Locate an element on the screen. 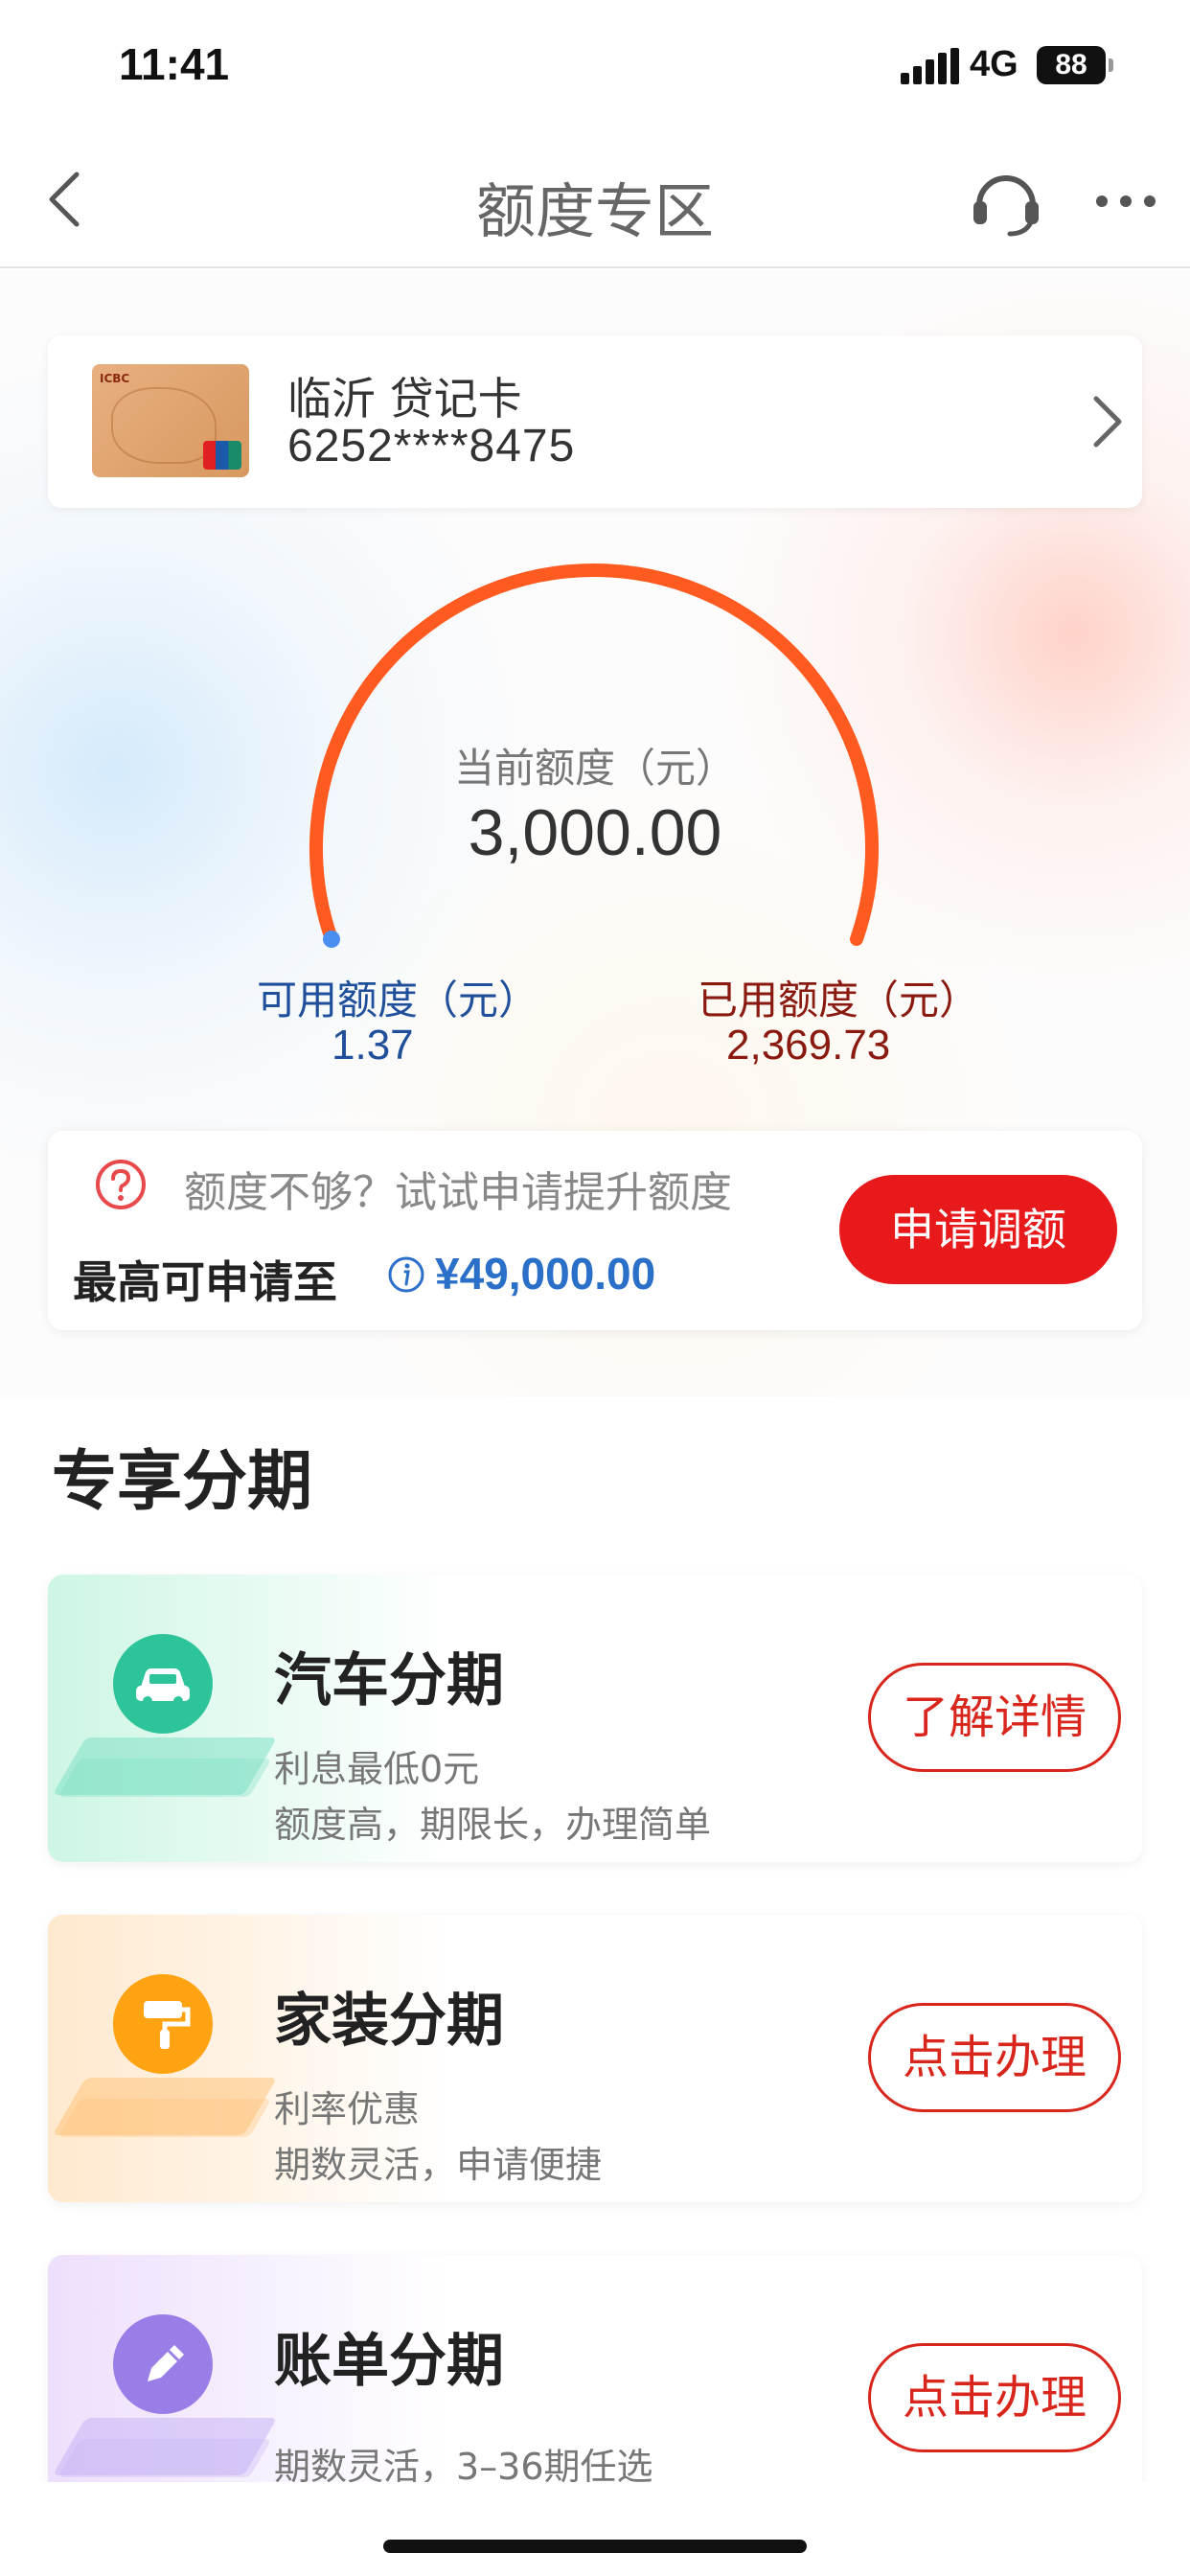  signal-icon is located at coordinates (930, 66).